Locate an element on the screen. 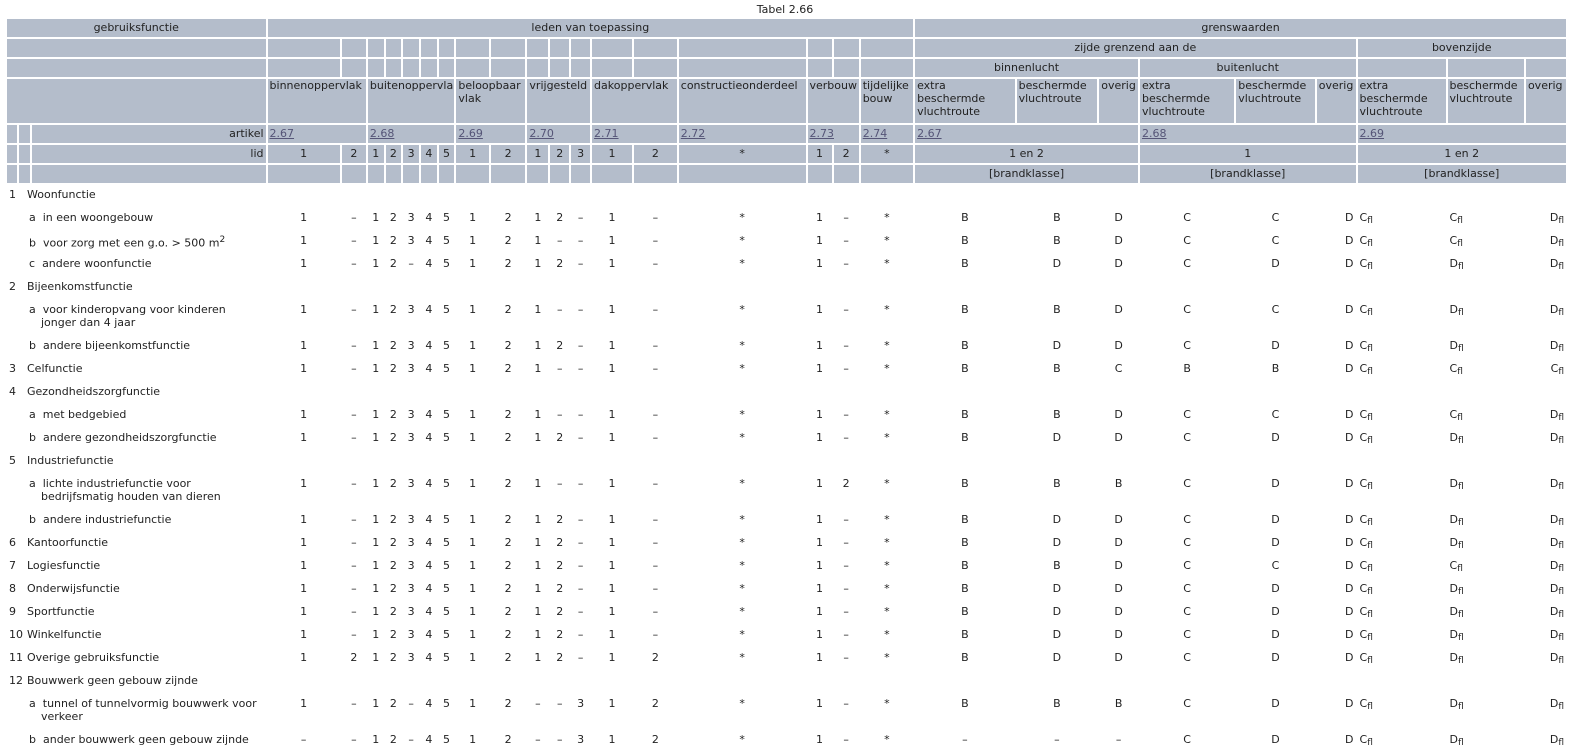 This screenshot has width=1570, height=753. grenswaarde-cell: – is located at coordinates (1057, 740).